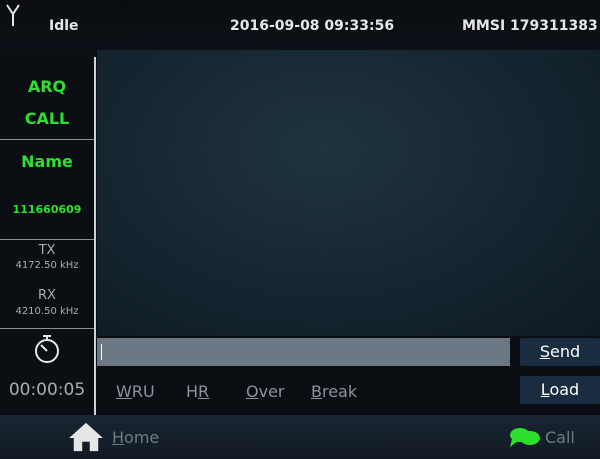 The image size is (600, 459). Describe the element at coordinates (136, 437) in the screenshot. I see `home-label: Home` at that location.